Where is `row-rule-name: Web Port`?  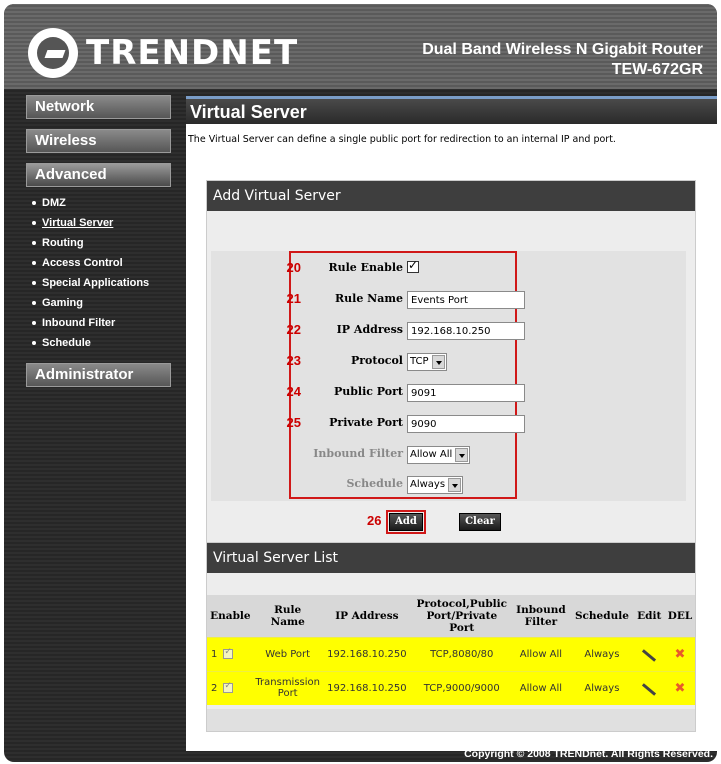
row-rule-name: Web Port is located at coordinates (287, 653).